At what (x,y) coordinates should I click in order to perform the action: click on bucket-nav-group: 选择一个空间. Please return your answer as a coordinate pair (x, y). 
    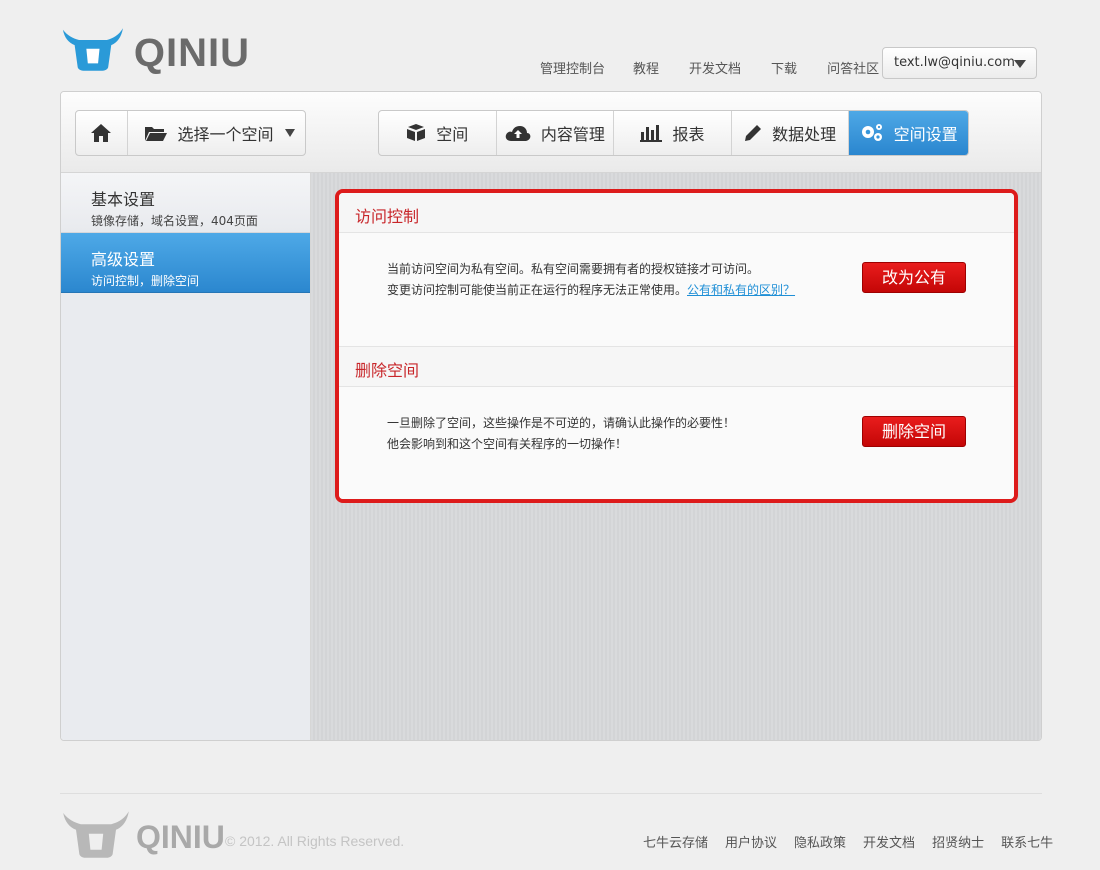
    Looking at the image, I should click on (190, 133).